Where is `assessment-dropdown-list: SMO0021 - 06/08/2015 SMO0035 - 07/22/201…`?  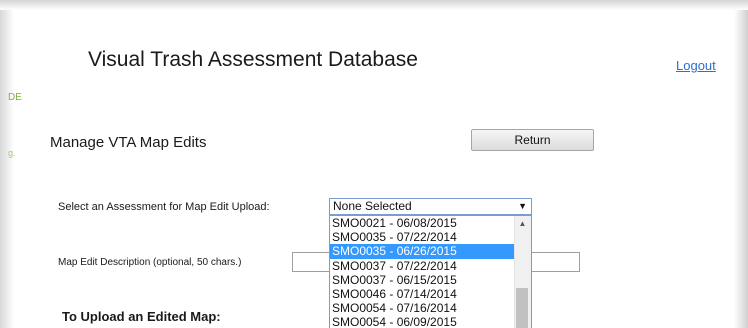 assessment-dropdown-list: SMO0021 - 06/08/2015 SMO0035 - 07/22/201… is located at coordinates (430, 271).